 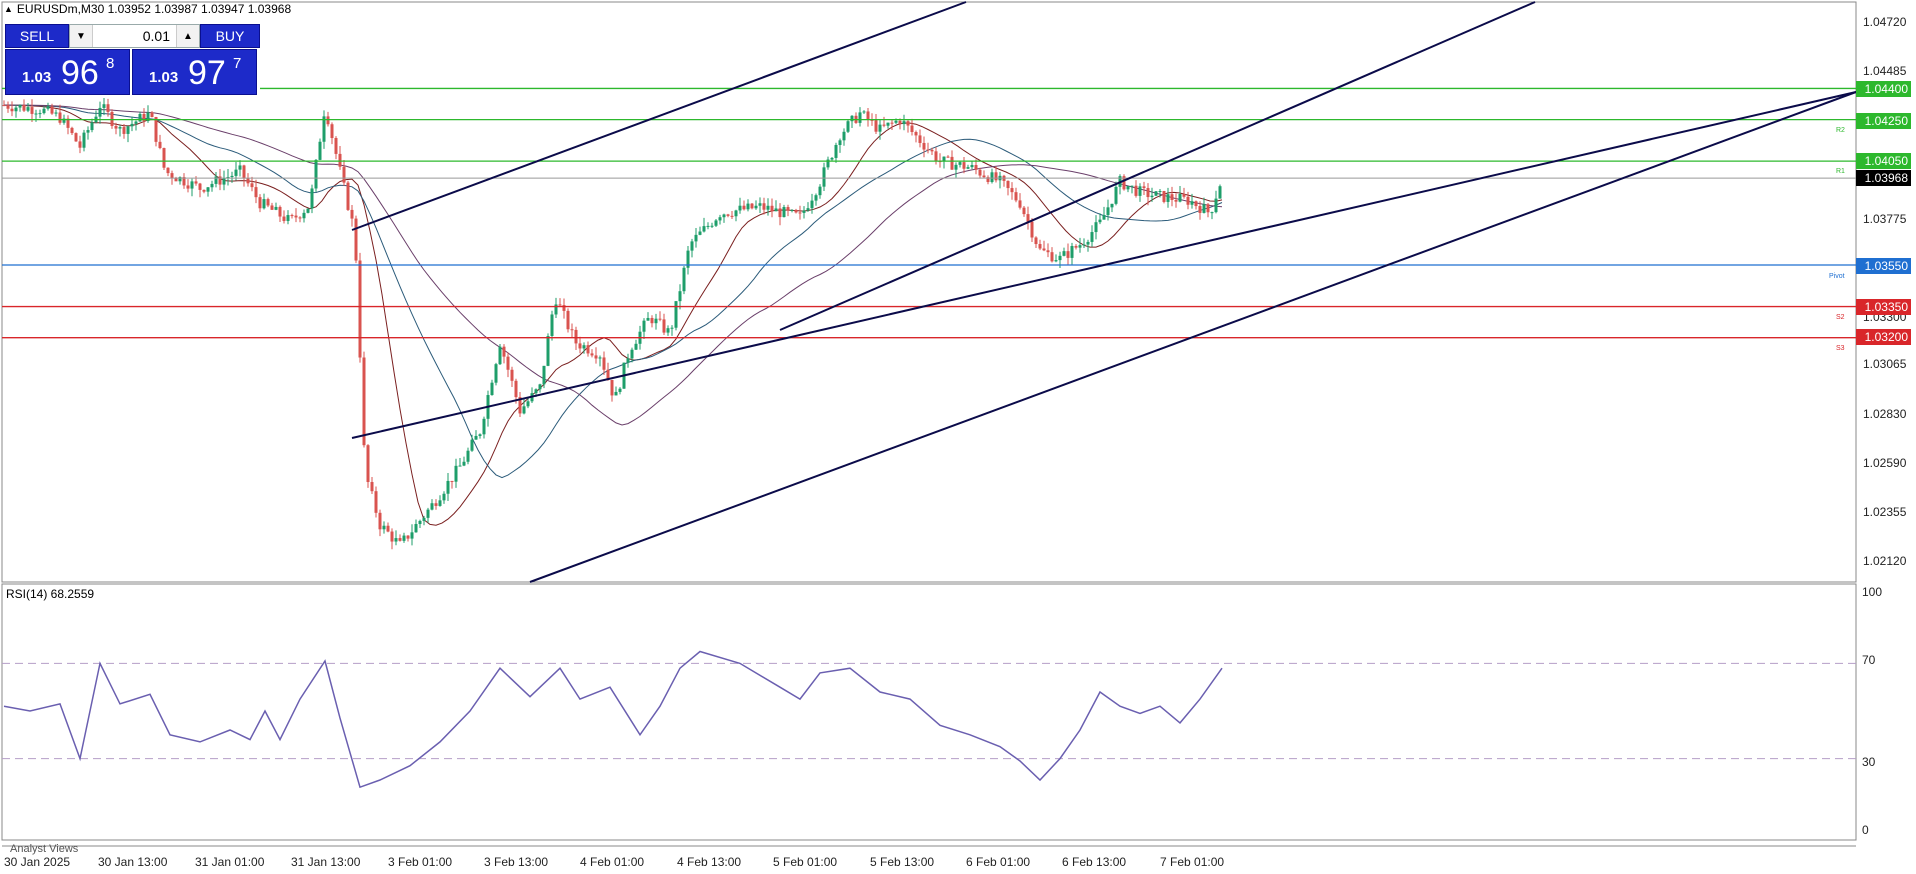 I want to click on time-axis-label: 5 Feb 13:00, so click(x=902, y=862).